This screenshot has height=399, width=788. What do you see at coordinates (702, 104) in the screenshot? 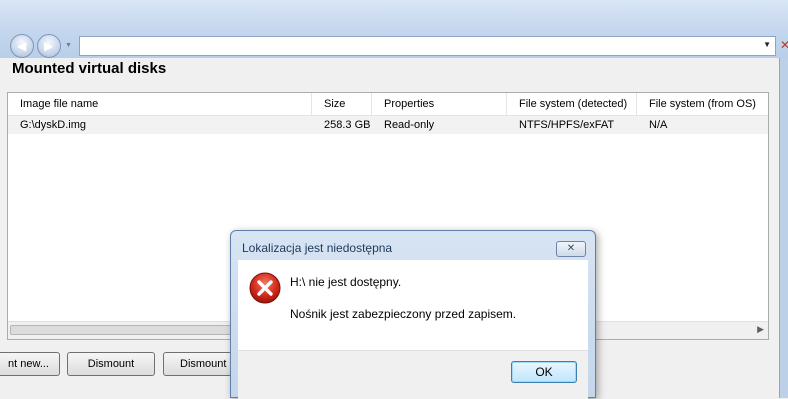
I see `column-header-fs-os: File system (from OS)` at bounding box center [702, 104].